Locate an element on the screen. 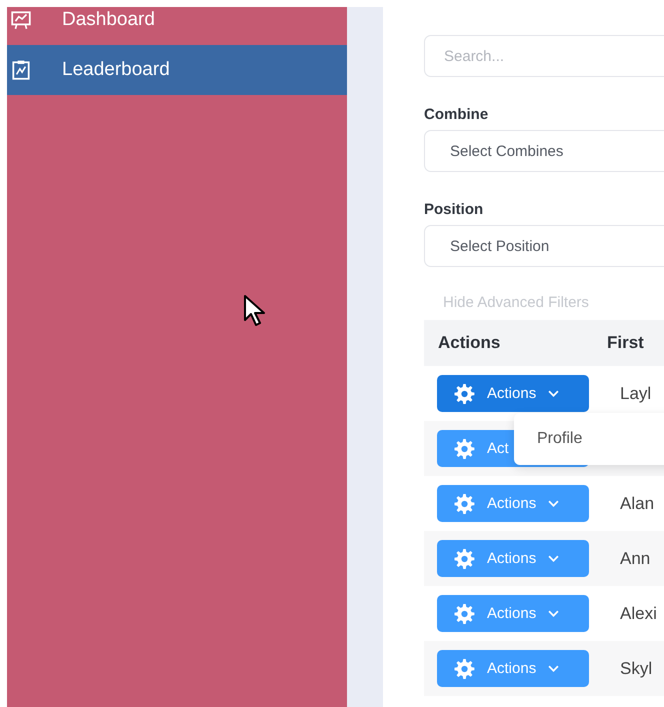  select-field: Select Combines is located at coordinates (544, 151).